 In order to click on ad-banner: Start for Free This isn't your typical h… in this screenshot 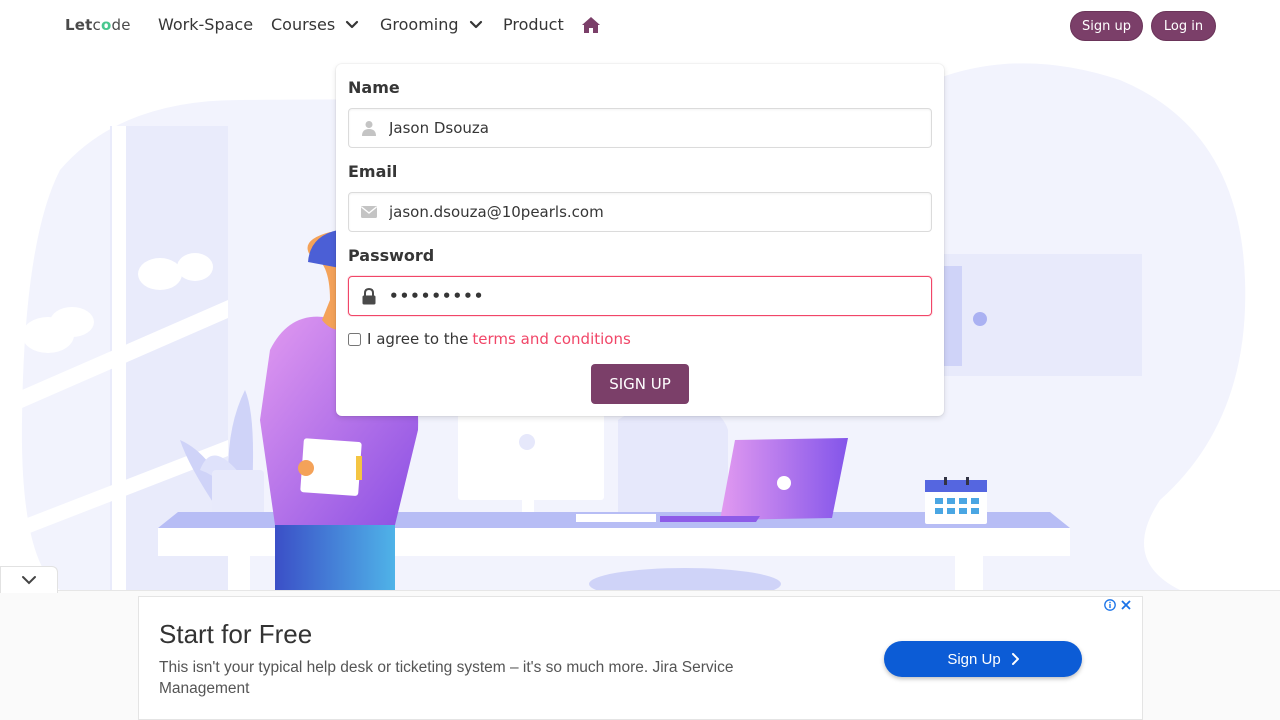, I will do `click(640, 658)`.